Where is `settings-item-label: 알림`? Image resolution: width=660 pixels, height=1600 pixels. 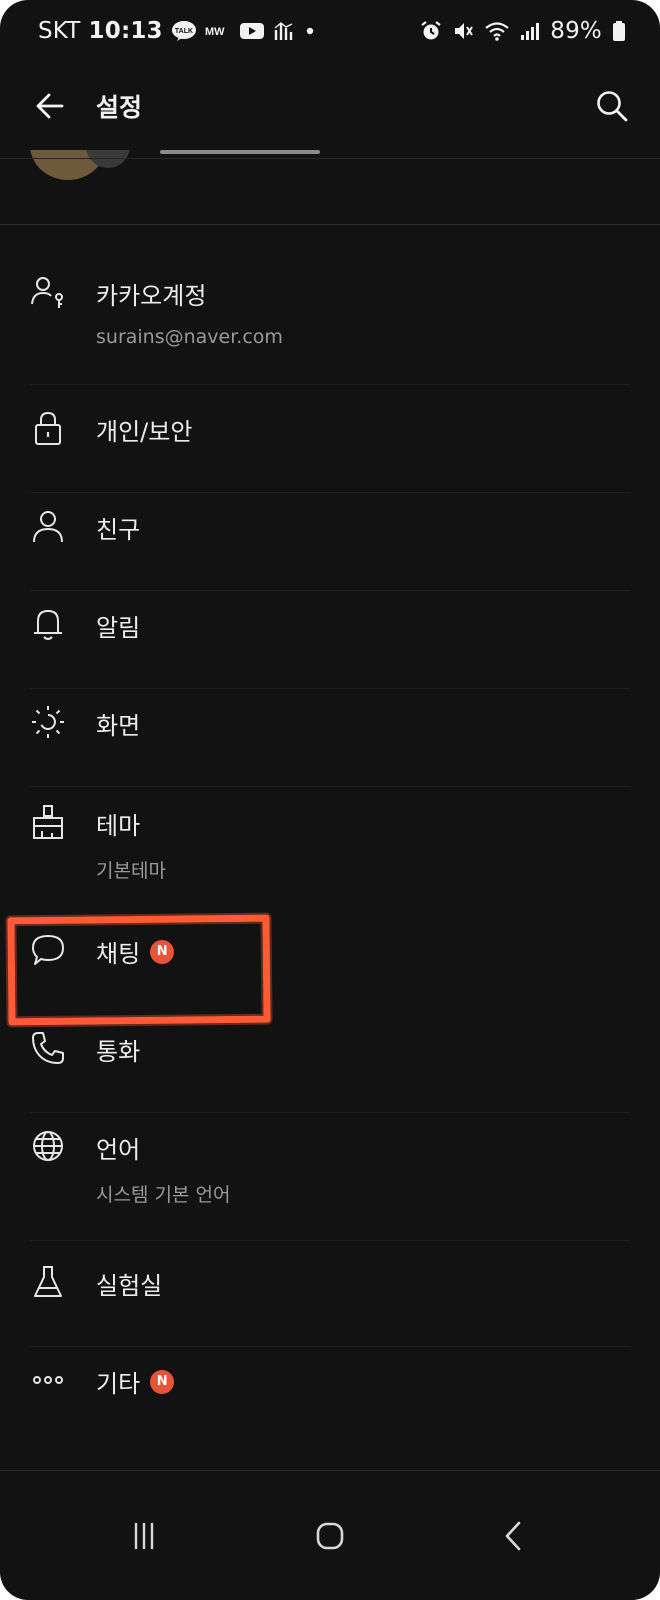
settings-item-label: 알림 is located at coordinates (118, 628).